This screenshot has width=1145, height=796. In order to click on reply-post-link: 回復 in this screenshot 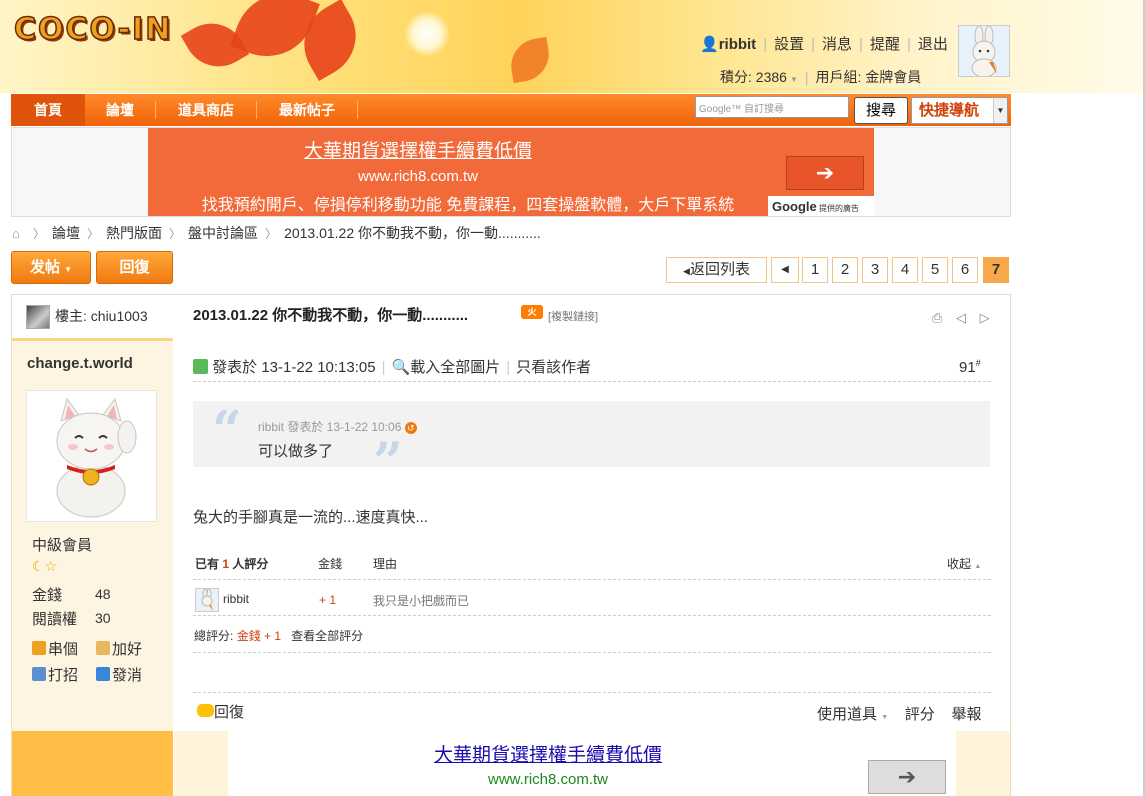, I will do `click(220, 711)`.